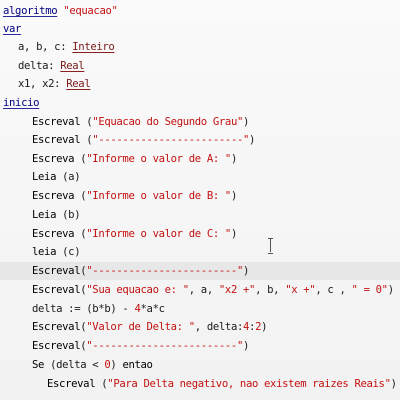  What do you see at coordinates (271, 246) in the screenshot?
I see `text-cursor-ibeam-icon` at bounding box center [271, 246].